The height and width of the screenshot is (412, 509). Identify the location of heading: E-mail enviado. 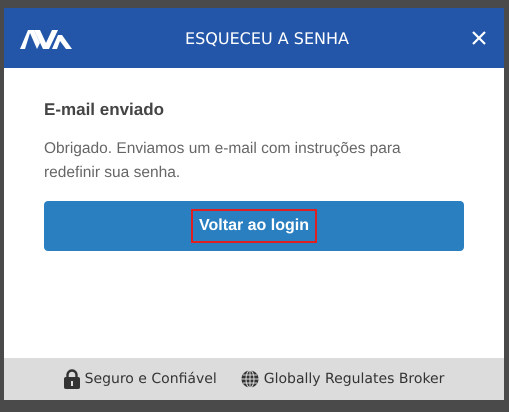
(104, 110).